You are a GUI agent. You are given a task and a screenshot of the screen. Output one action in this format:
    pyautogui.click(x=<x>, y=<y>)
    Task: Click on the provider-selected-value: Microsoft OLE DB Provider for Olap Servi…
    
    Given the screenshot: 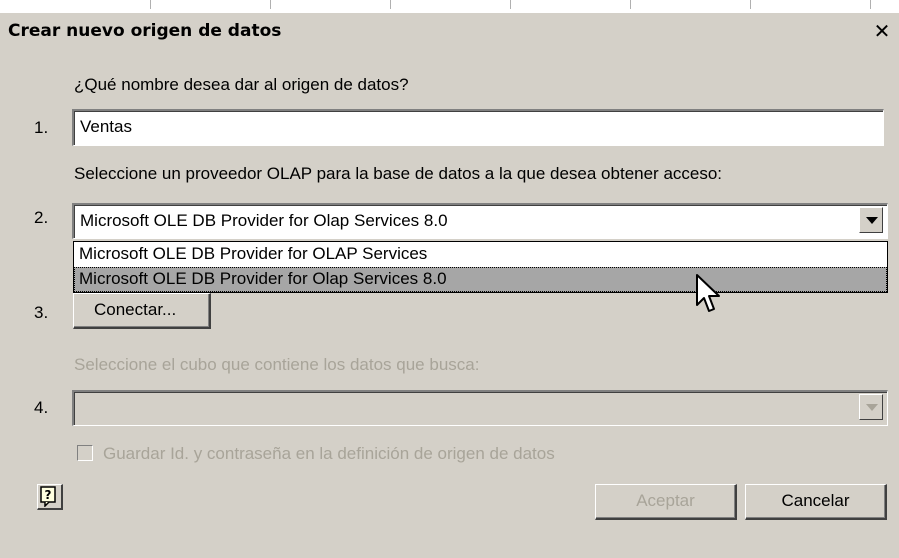 What is the action you would take?
    pyautogui.click(x=264, y=220)
    